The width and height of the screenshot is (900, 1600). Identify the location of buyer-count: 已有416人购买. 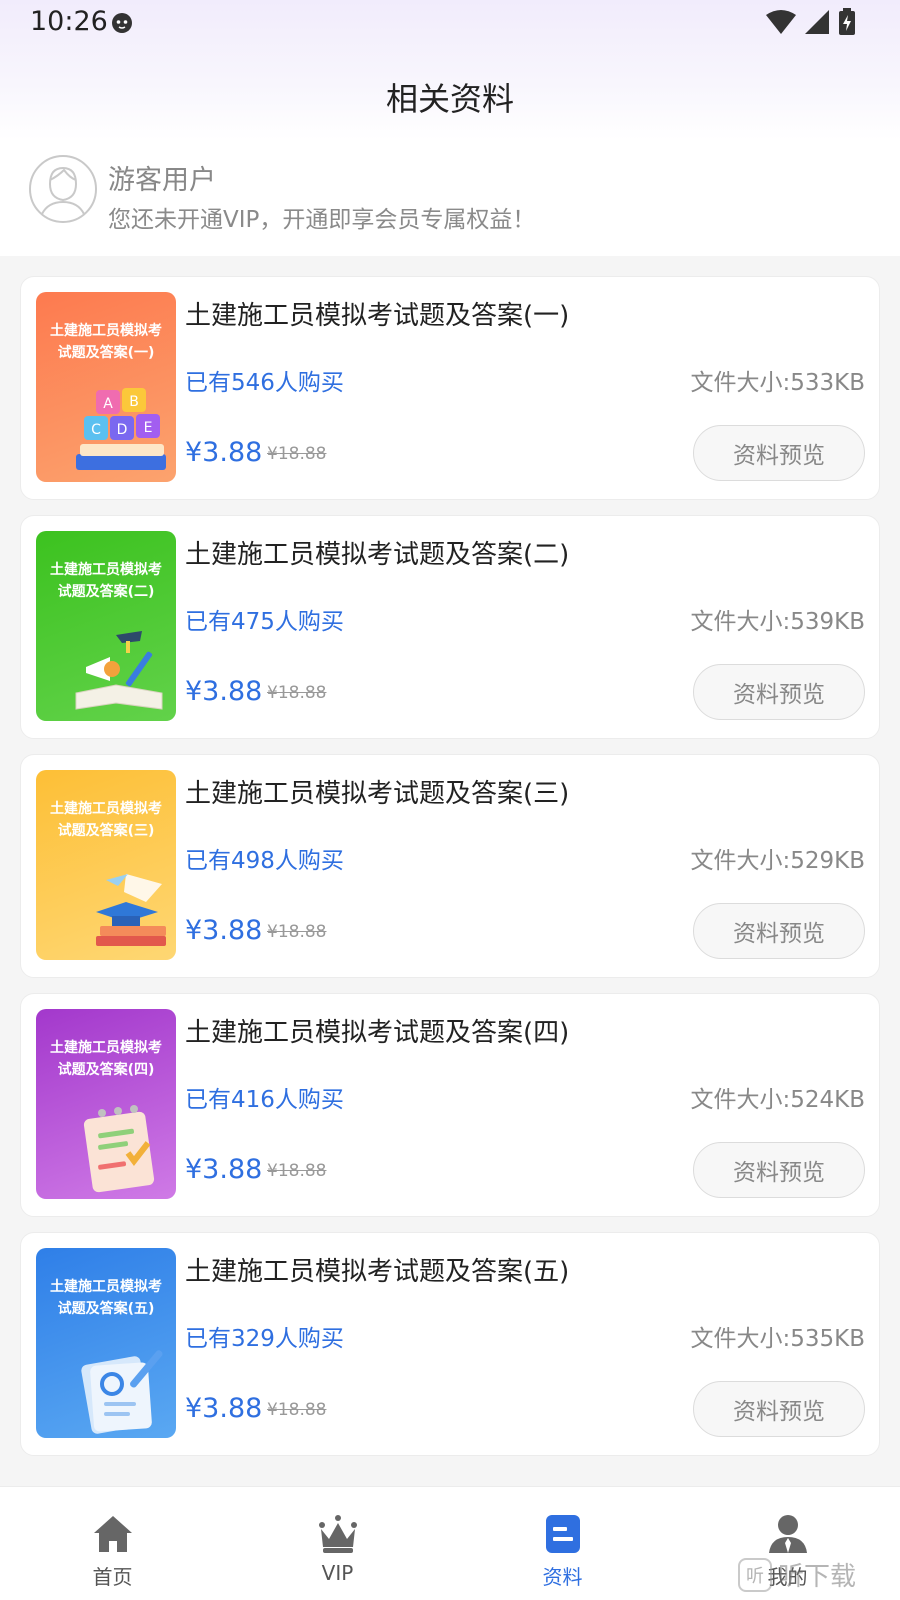
(264, 1100).